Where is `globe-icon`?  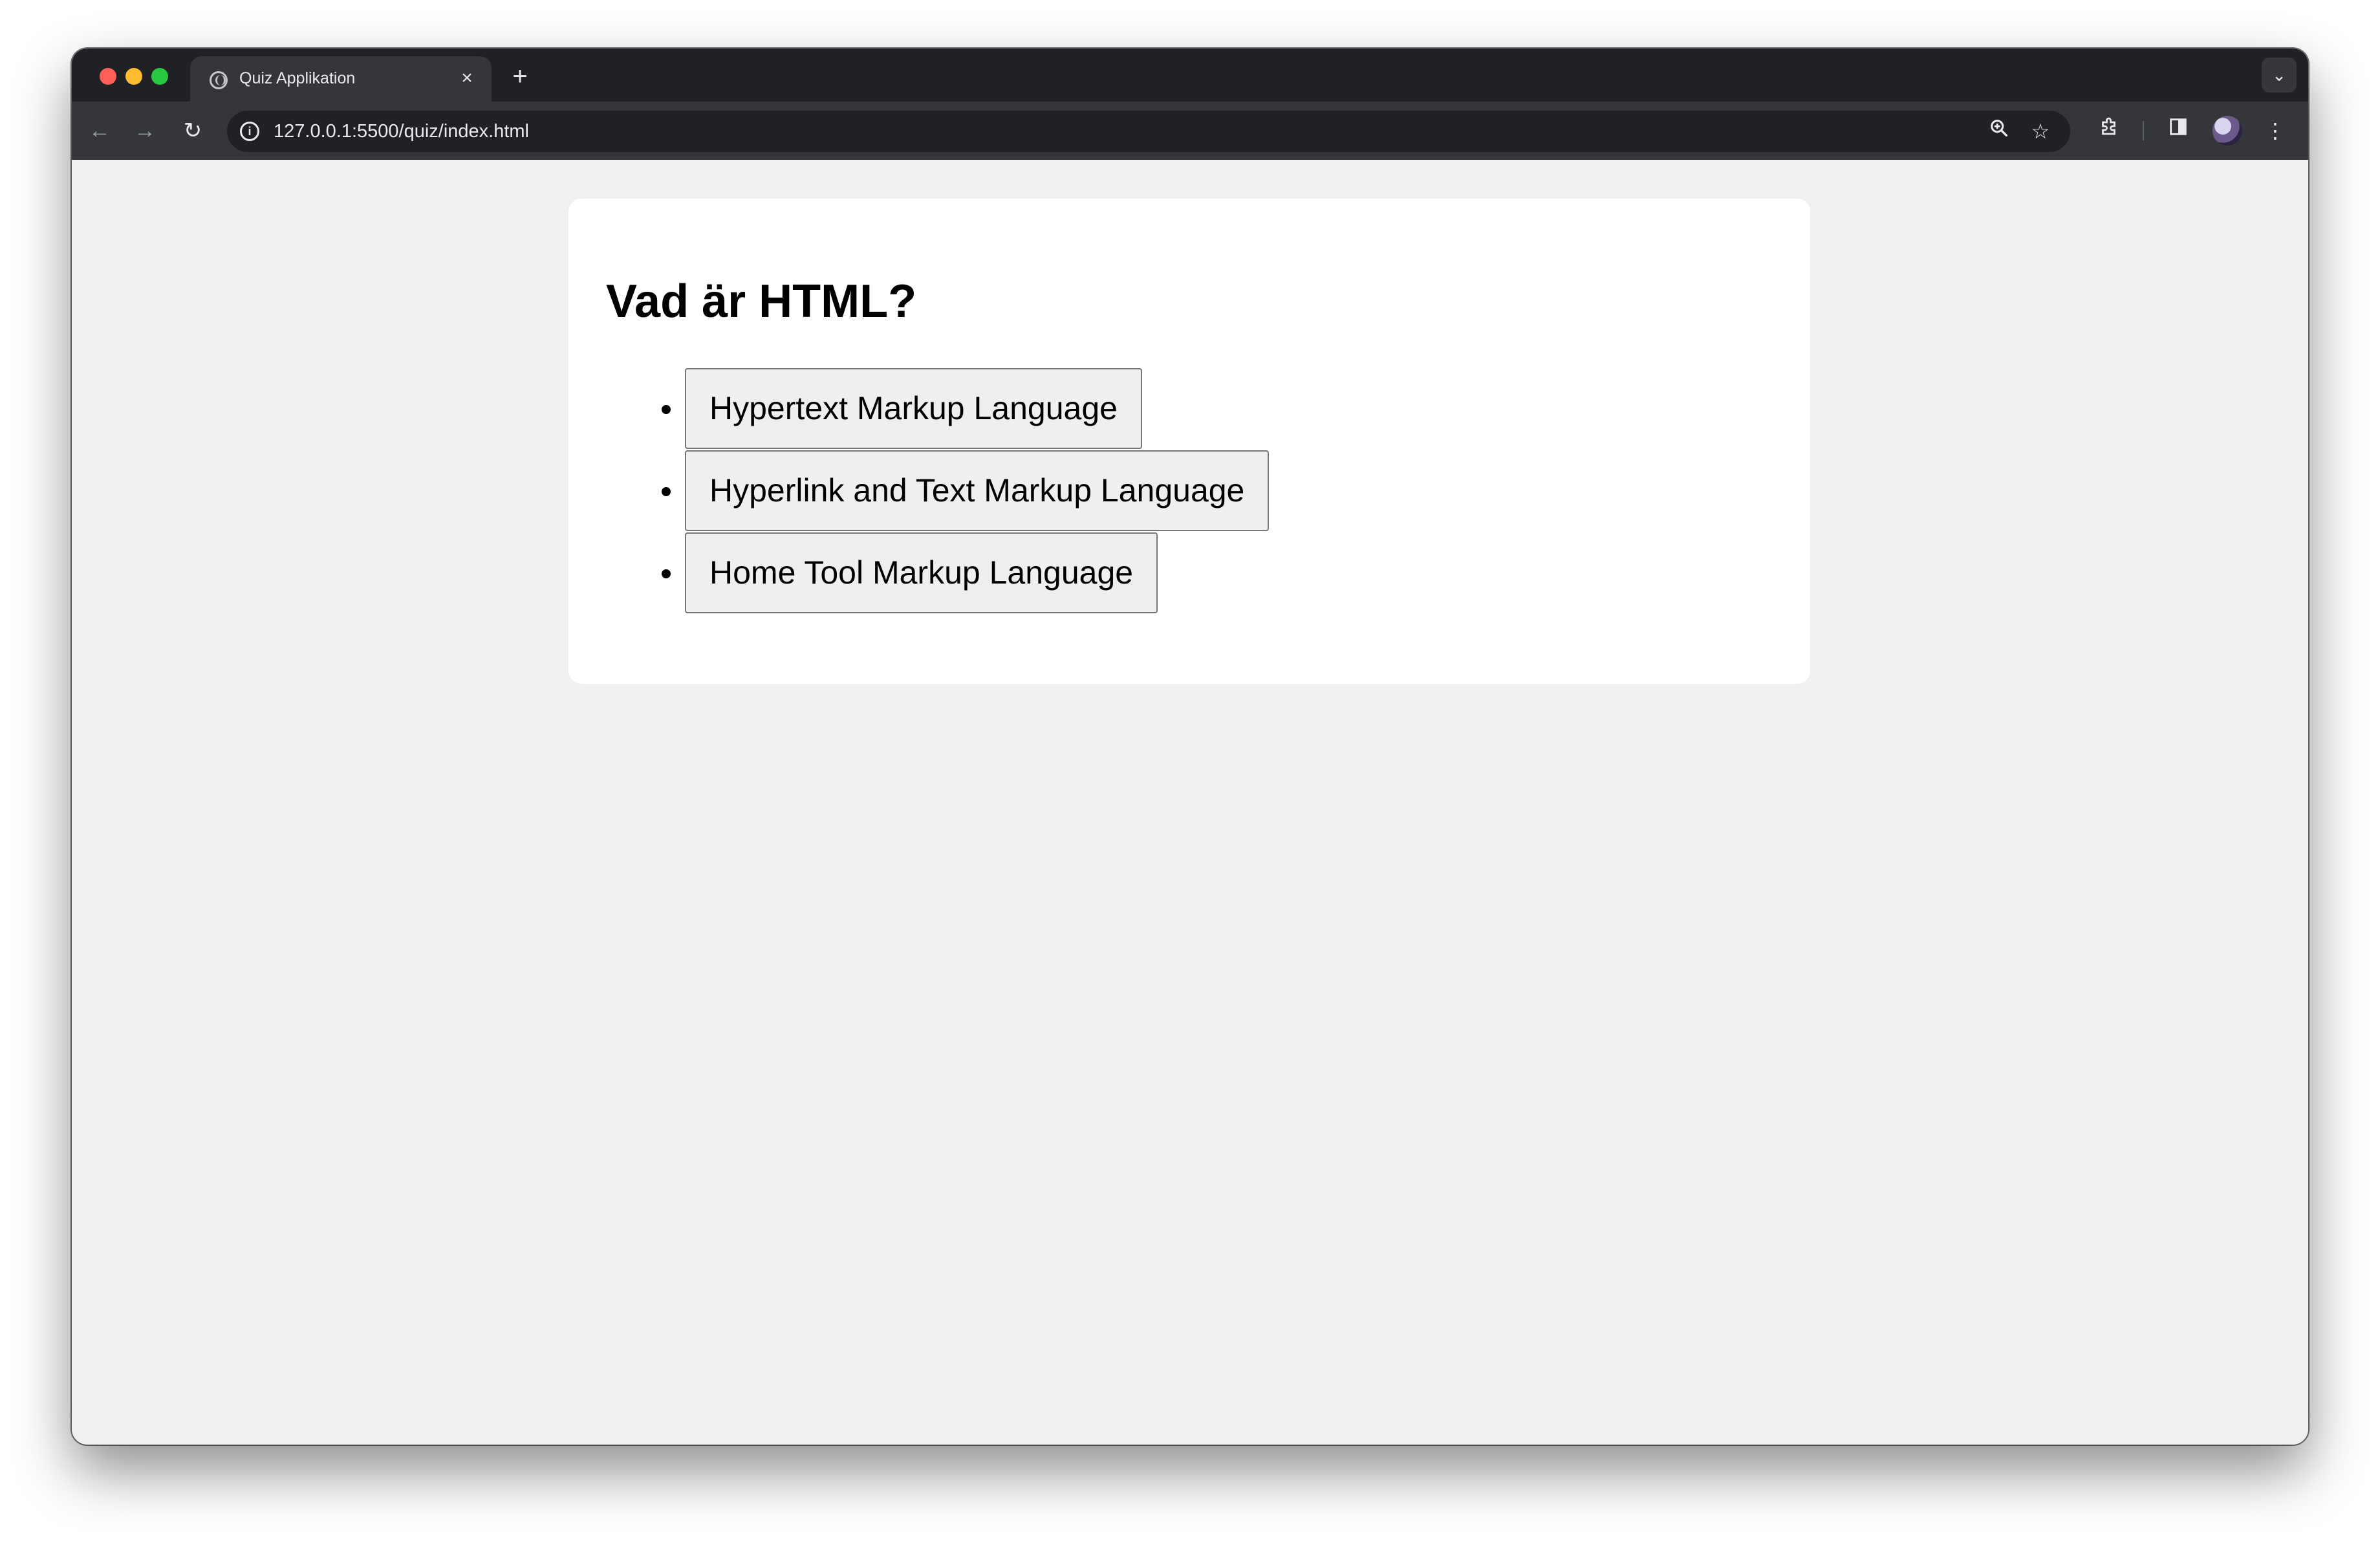
globe-icon is located at coordinates (219, 80).